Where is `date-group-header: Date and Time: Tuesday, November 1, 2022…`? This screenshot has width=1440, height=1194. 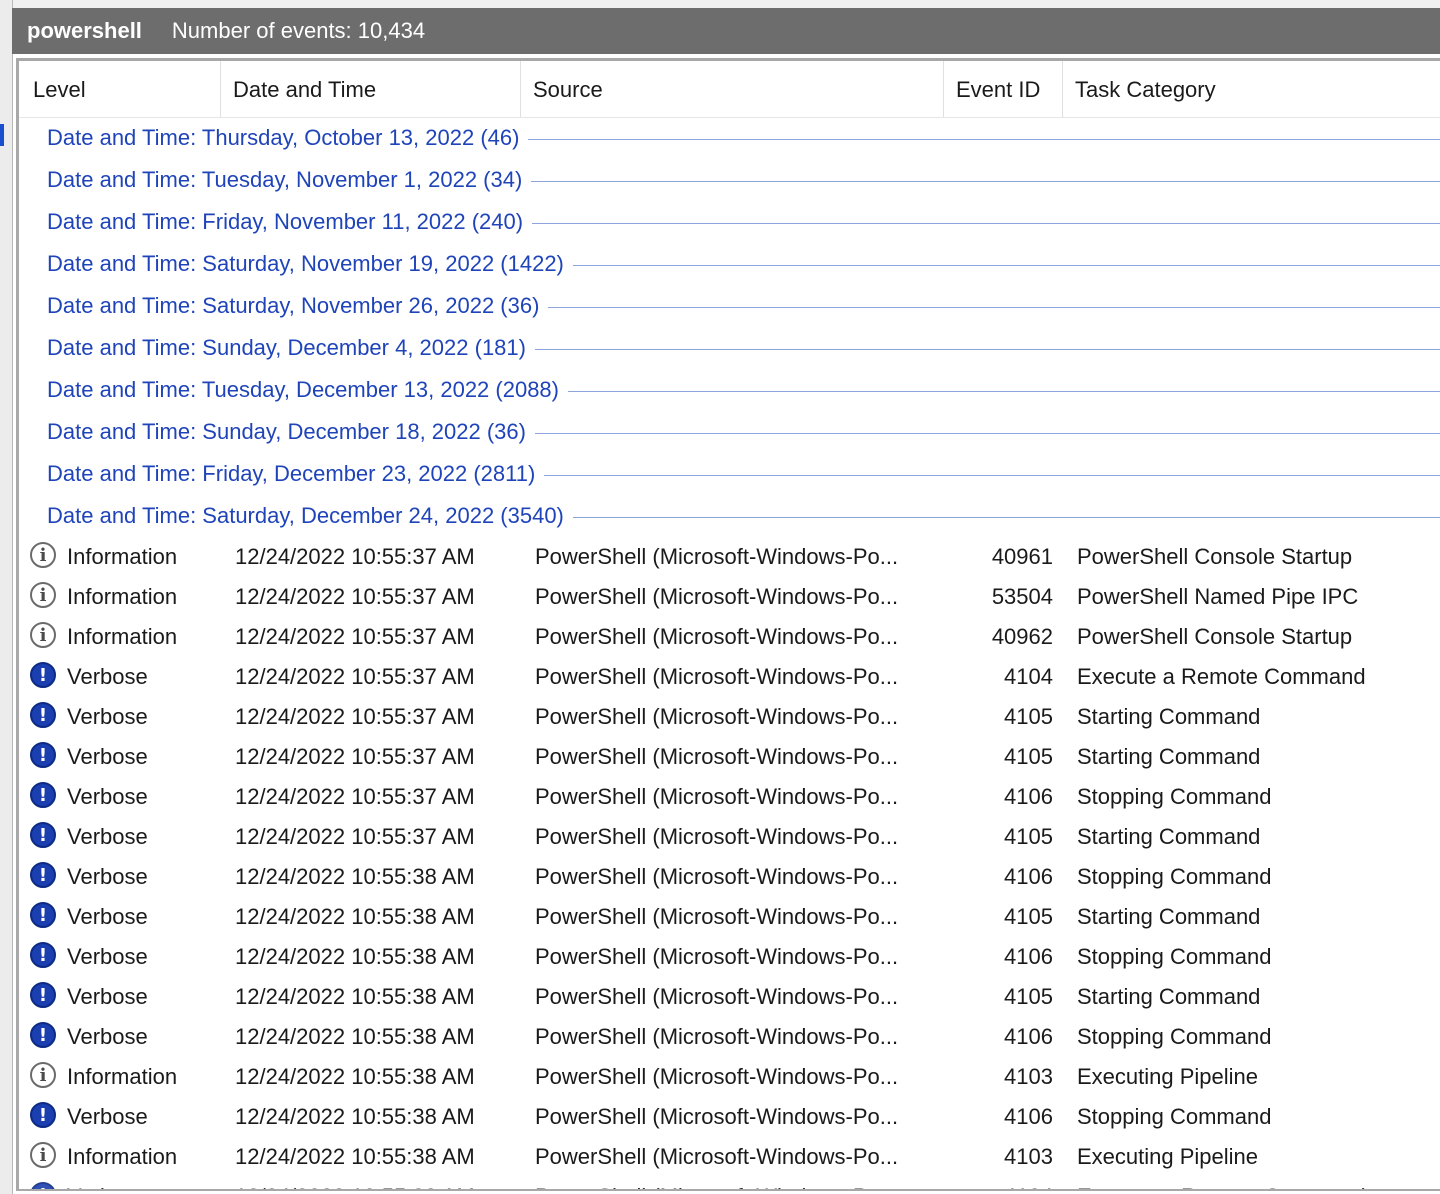
date-group-header: Date and Time: Tuesday, November 1, 2022… is located at coordinates (729, 180).